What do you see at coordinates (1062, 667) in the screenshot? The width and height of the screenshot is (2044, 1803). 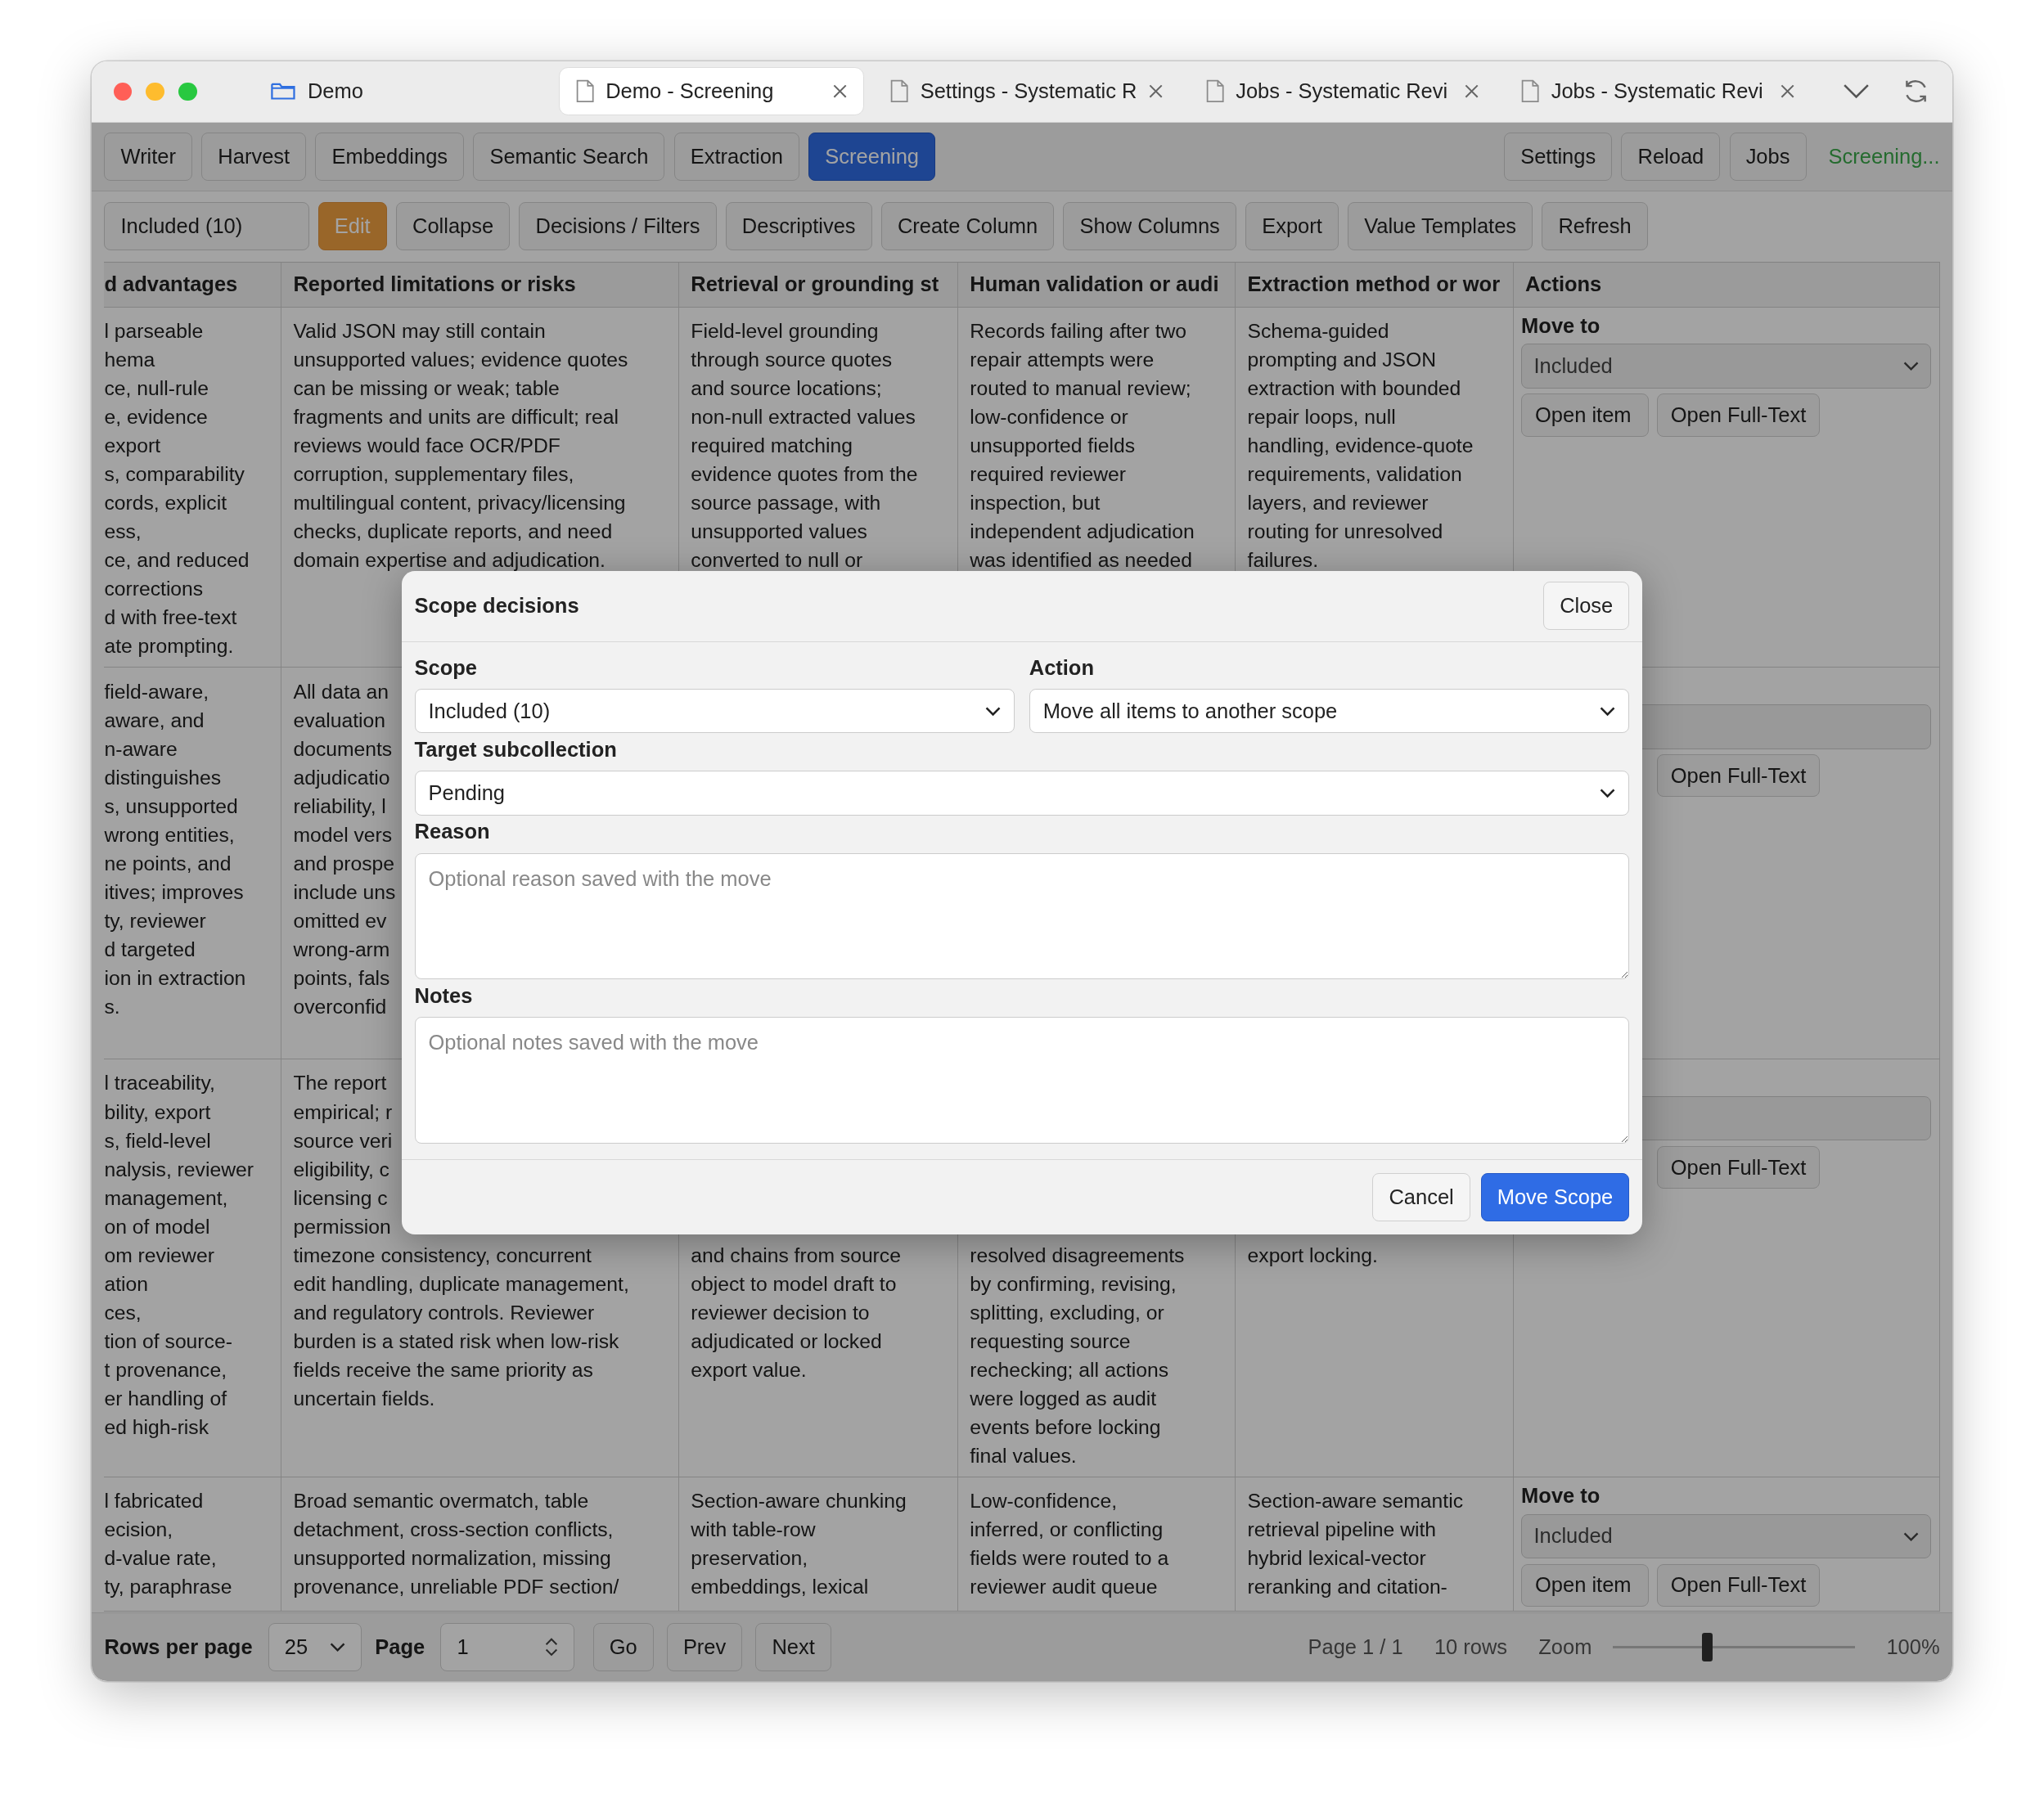 I see `field-label: Action` at bounding box center [1062, 667].